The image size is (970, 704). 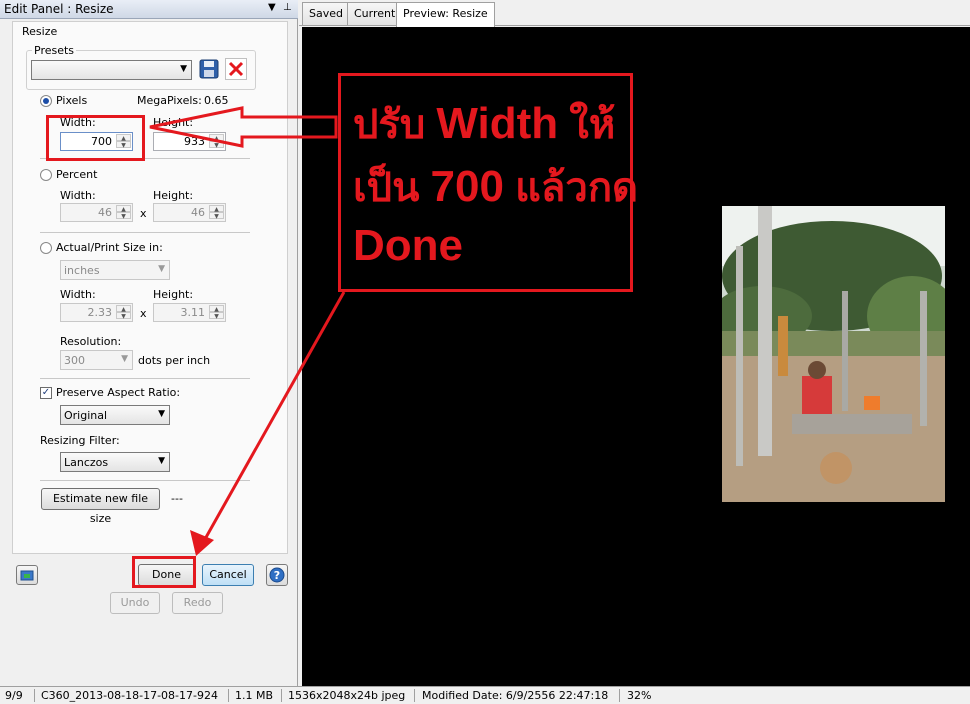 What do you see at coordinates (115, 415) in the screenshot?
I see `aspect-ratio-select: Original ▼` at bounding box center [115, 415].